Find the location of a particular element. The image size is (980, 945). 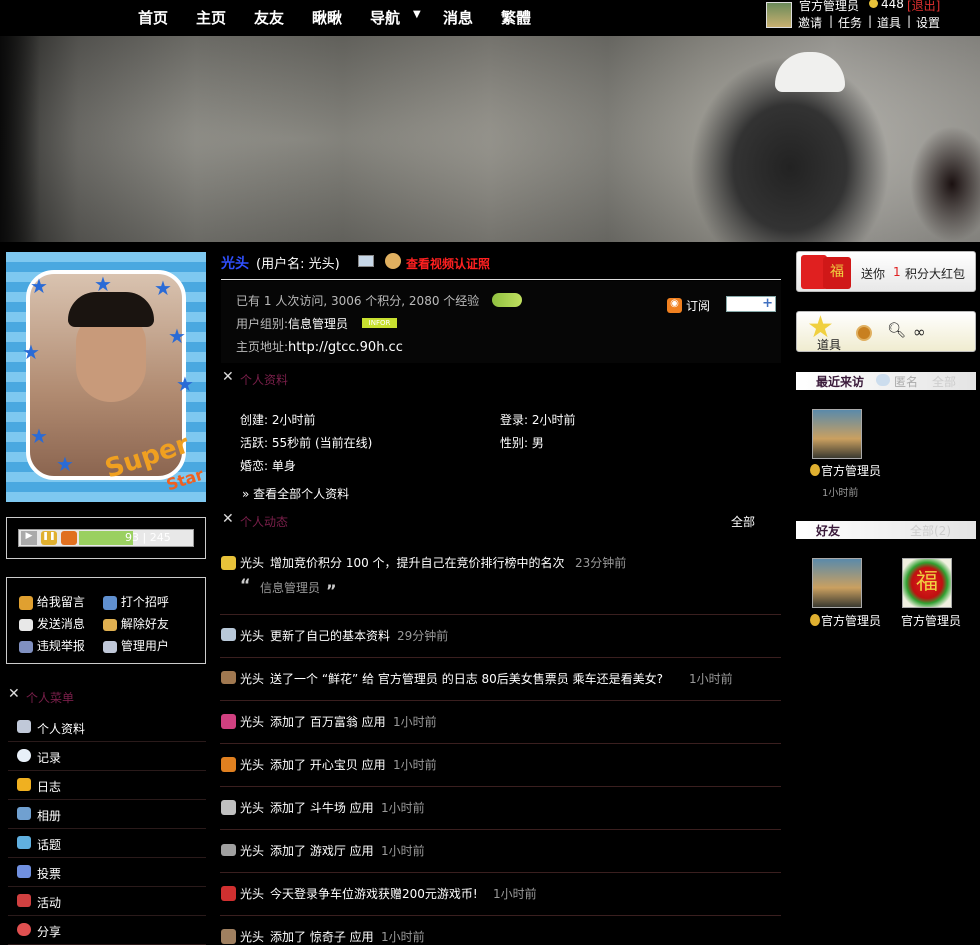

nav-navigation: 导航 is located at coordinates (385, 17).